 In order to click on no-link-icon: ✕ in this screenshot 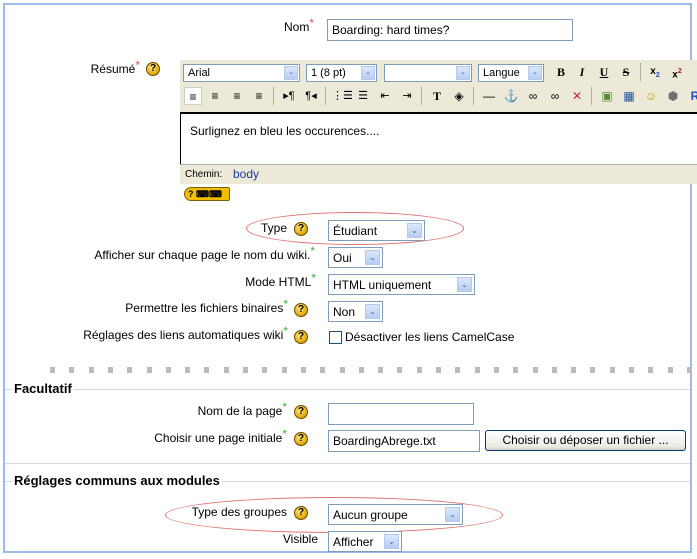, I will do `click(577, 96)`.